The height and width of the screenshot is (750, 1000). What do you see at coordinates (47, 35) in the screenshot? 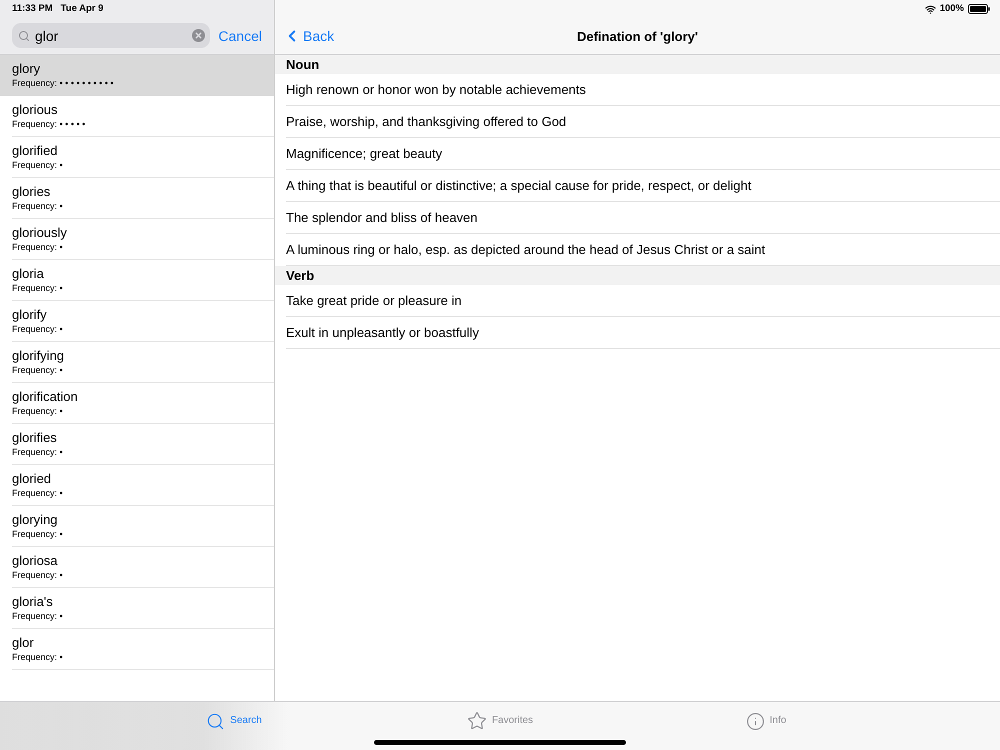
I see `search-value: glor` at bounding box center [47, 35].